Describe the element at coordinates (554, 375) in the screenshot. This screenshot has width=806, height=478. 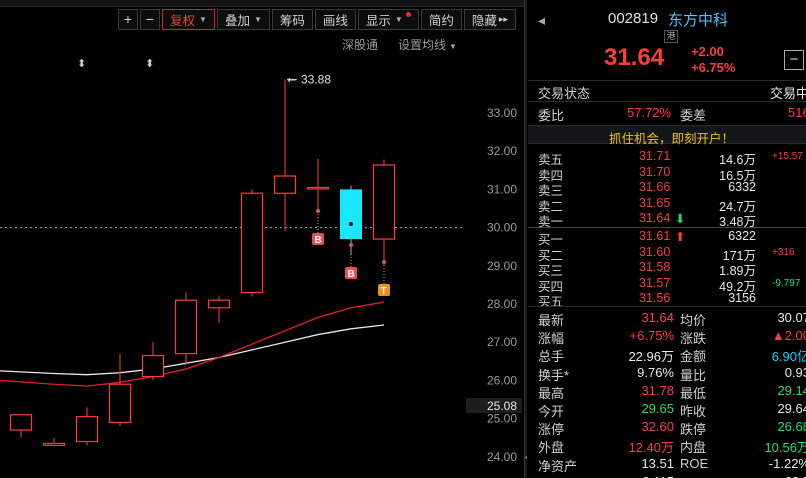
I see `stat-label: 换手*` at that location.